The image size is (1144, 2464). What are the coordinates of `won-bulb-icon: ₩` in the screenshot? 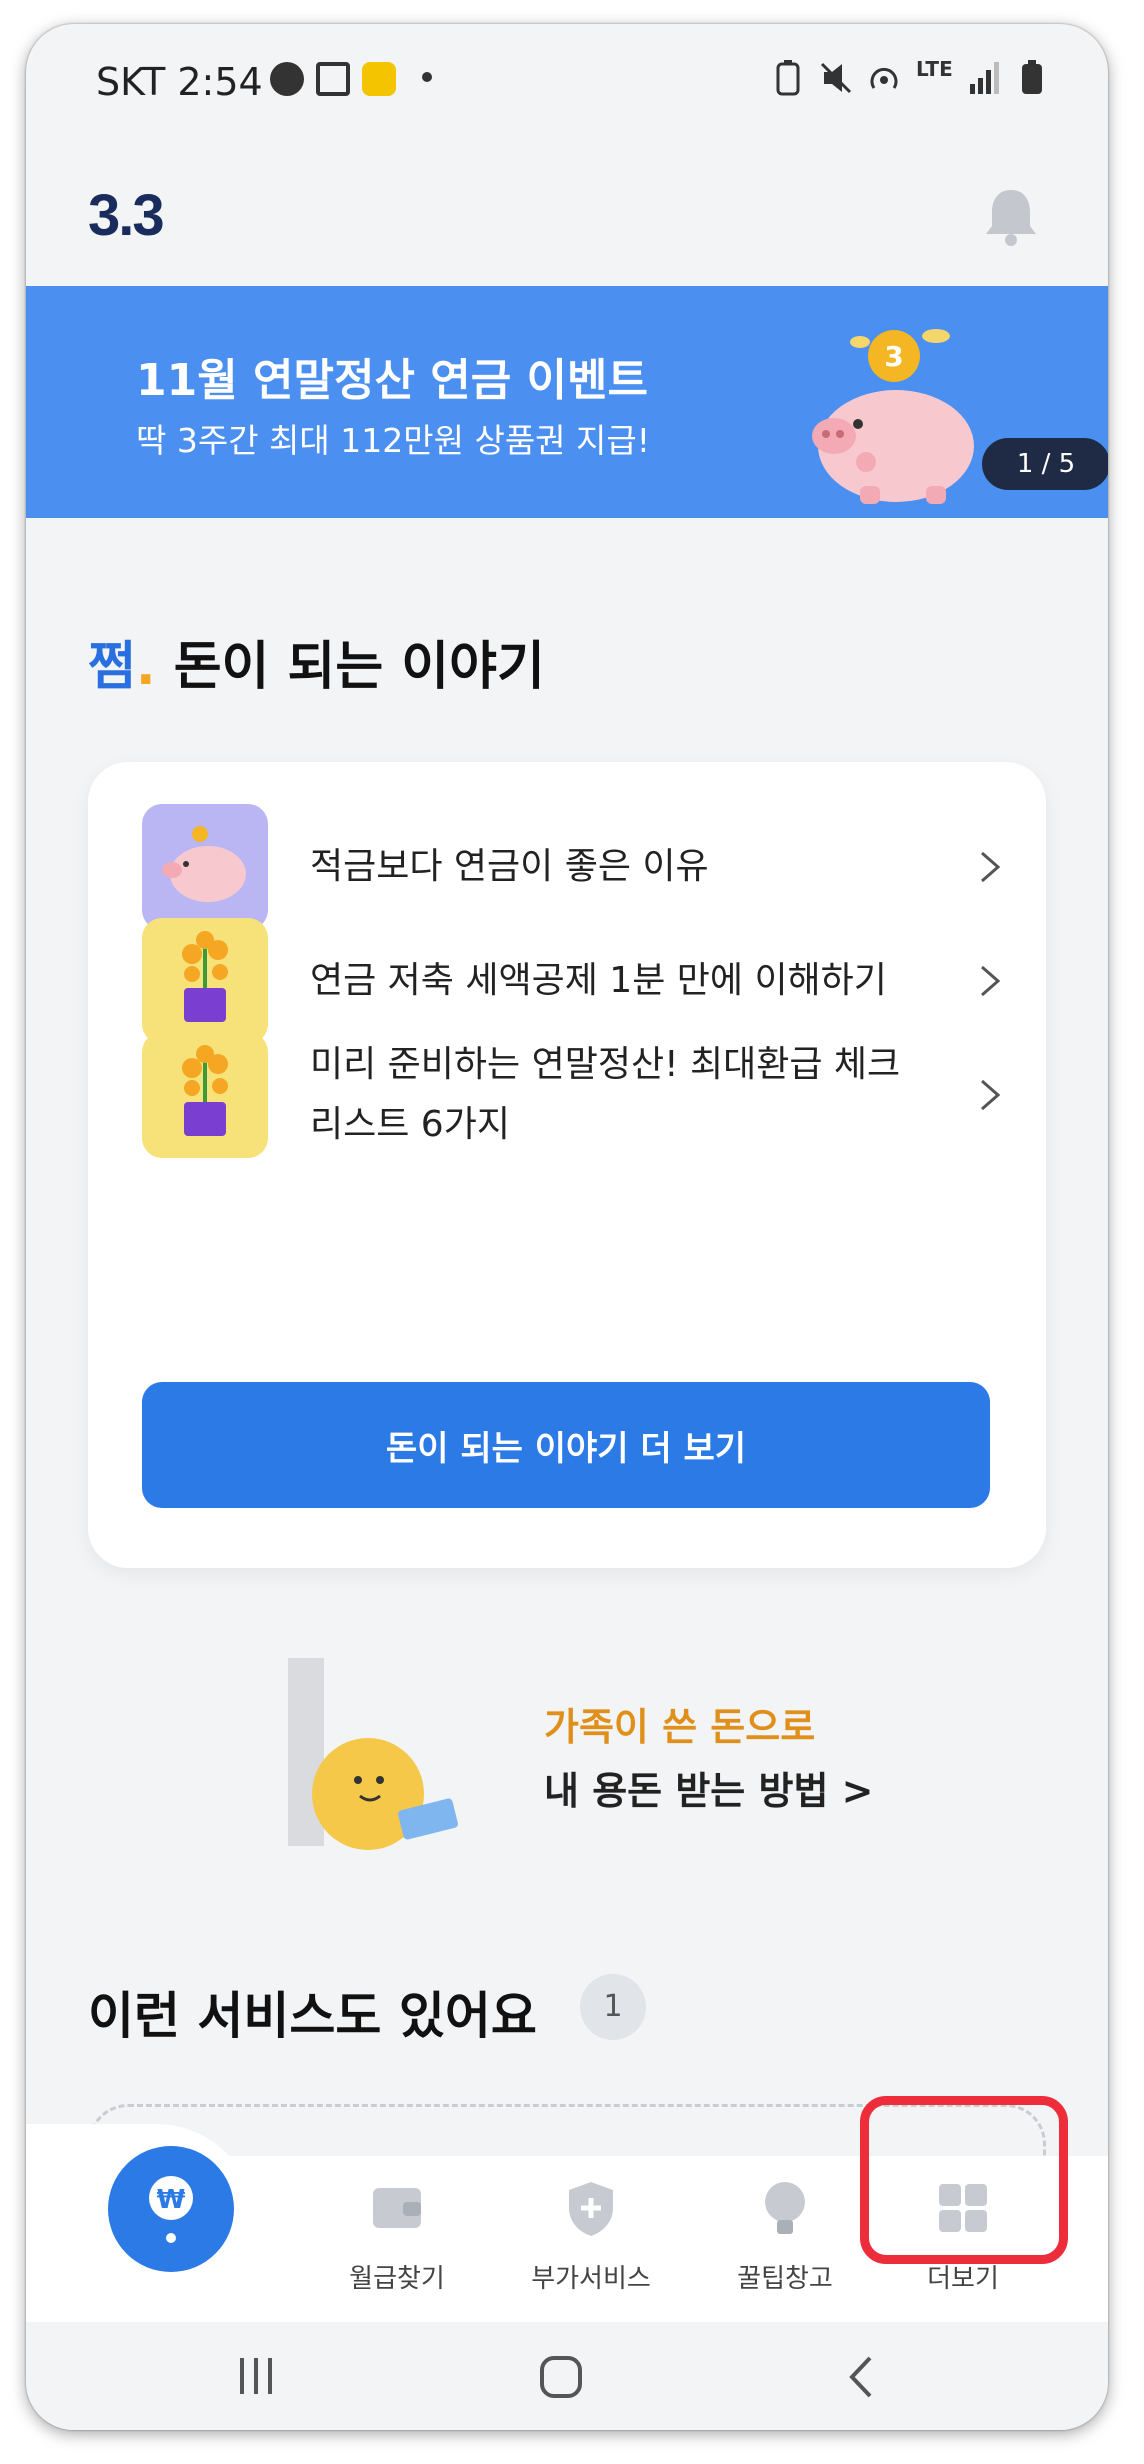 It's located at (171, 2209).